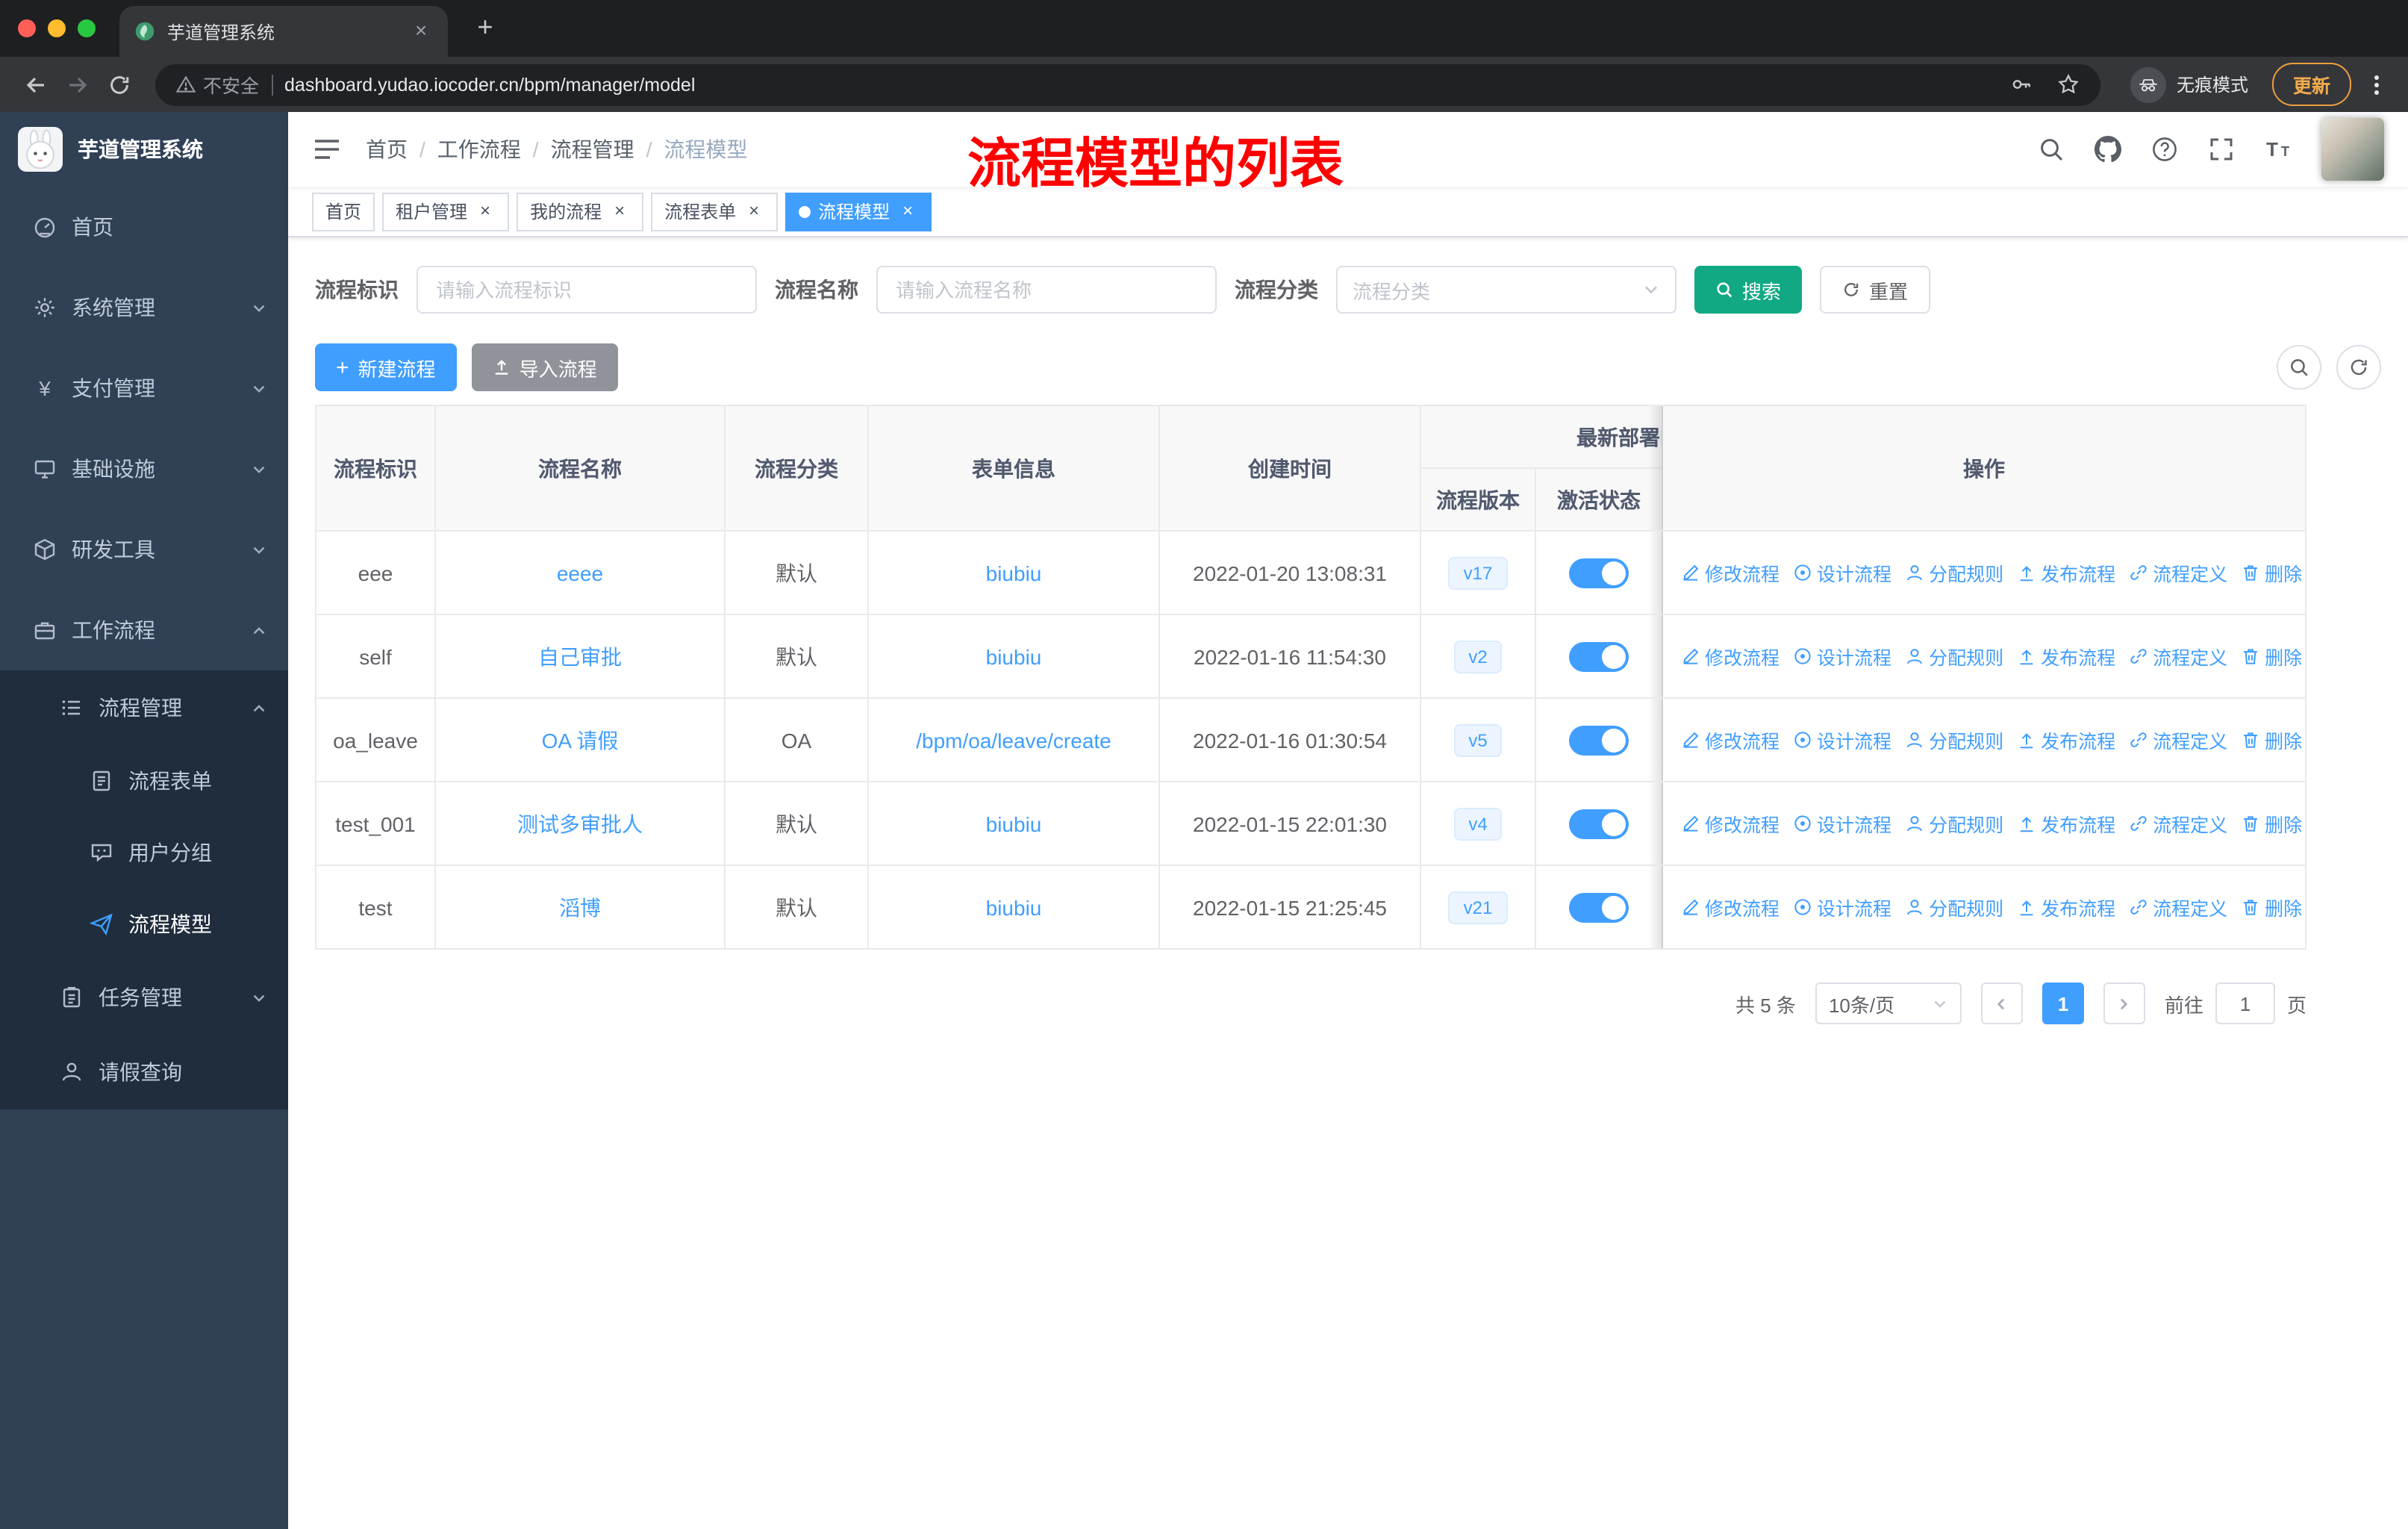 The height and width of the screenshot is (1529, 2408). What do you see at coordinates (2063, 1004) in the screenshot?
I see `page-number-button: 1` at bounding box center [2063, 1004].